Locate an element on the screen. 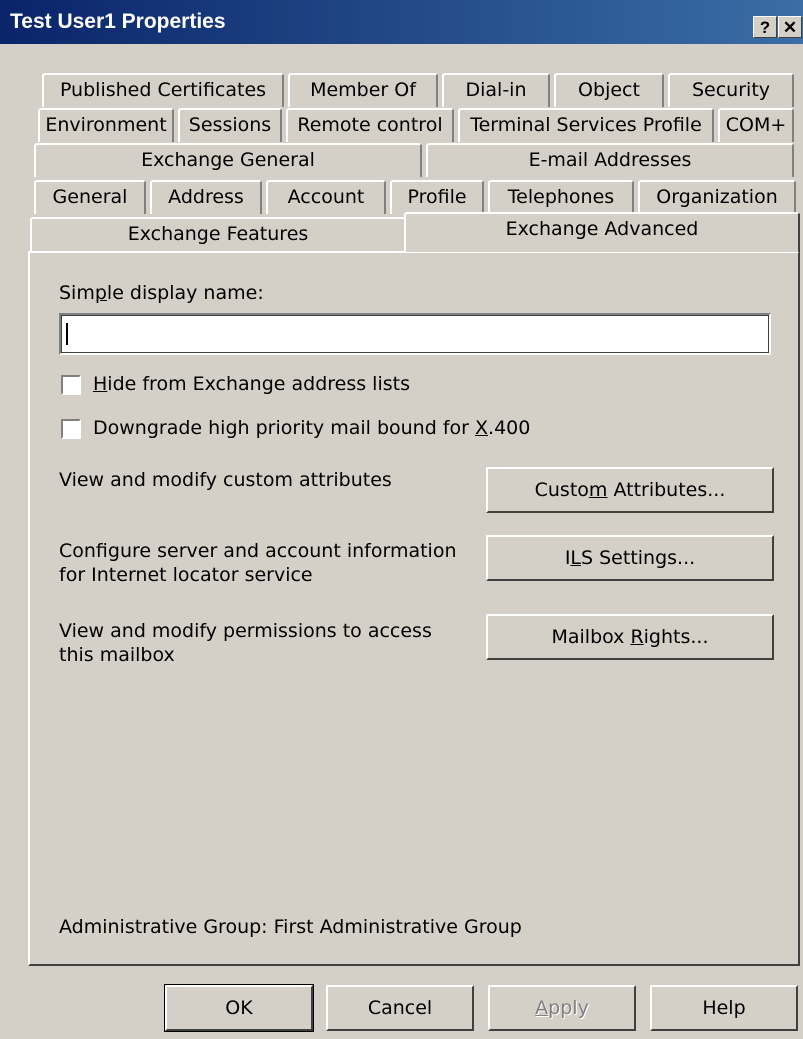 This screenshot has width=803, height=1039. tab-general: General is located at coordinates (90, 197).